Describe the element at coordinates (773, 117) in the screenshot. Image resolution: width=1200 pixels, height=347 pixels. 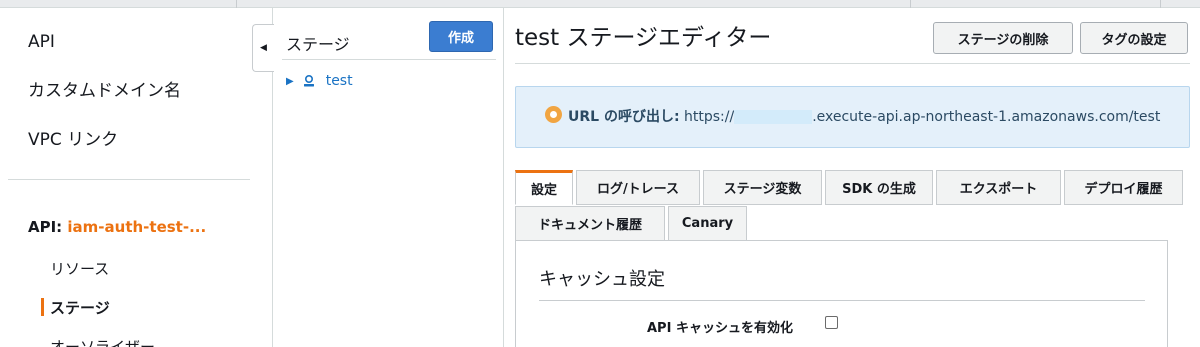
I see `redacted-api-id` at that location.